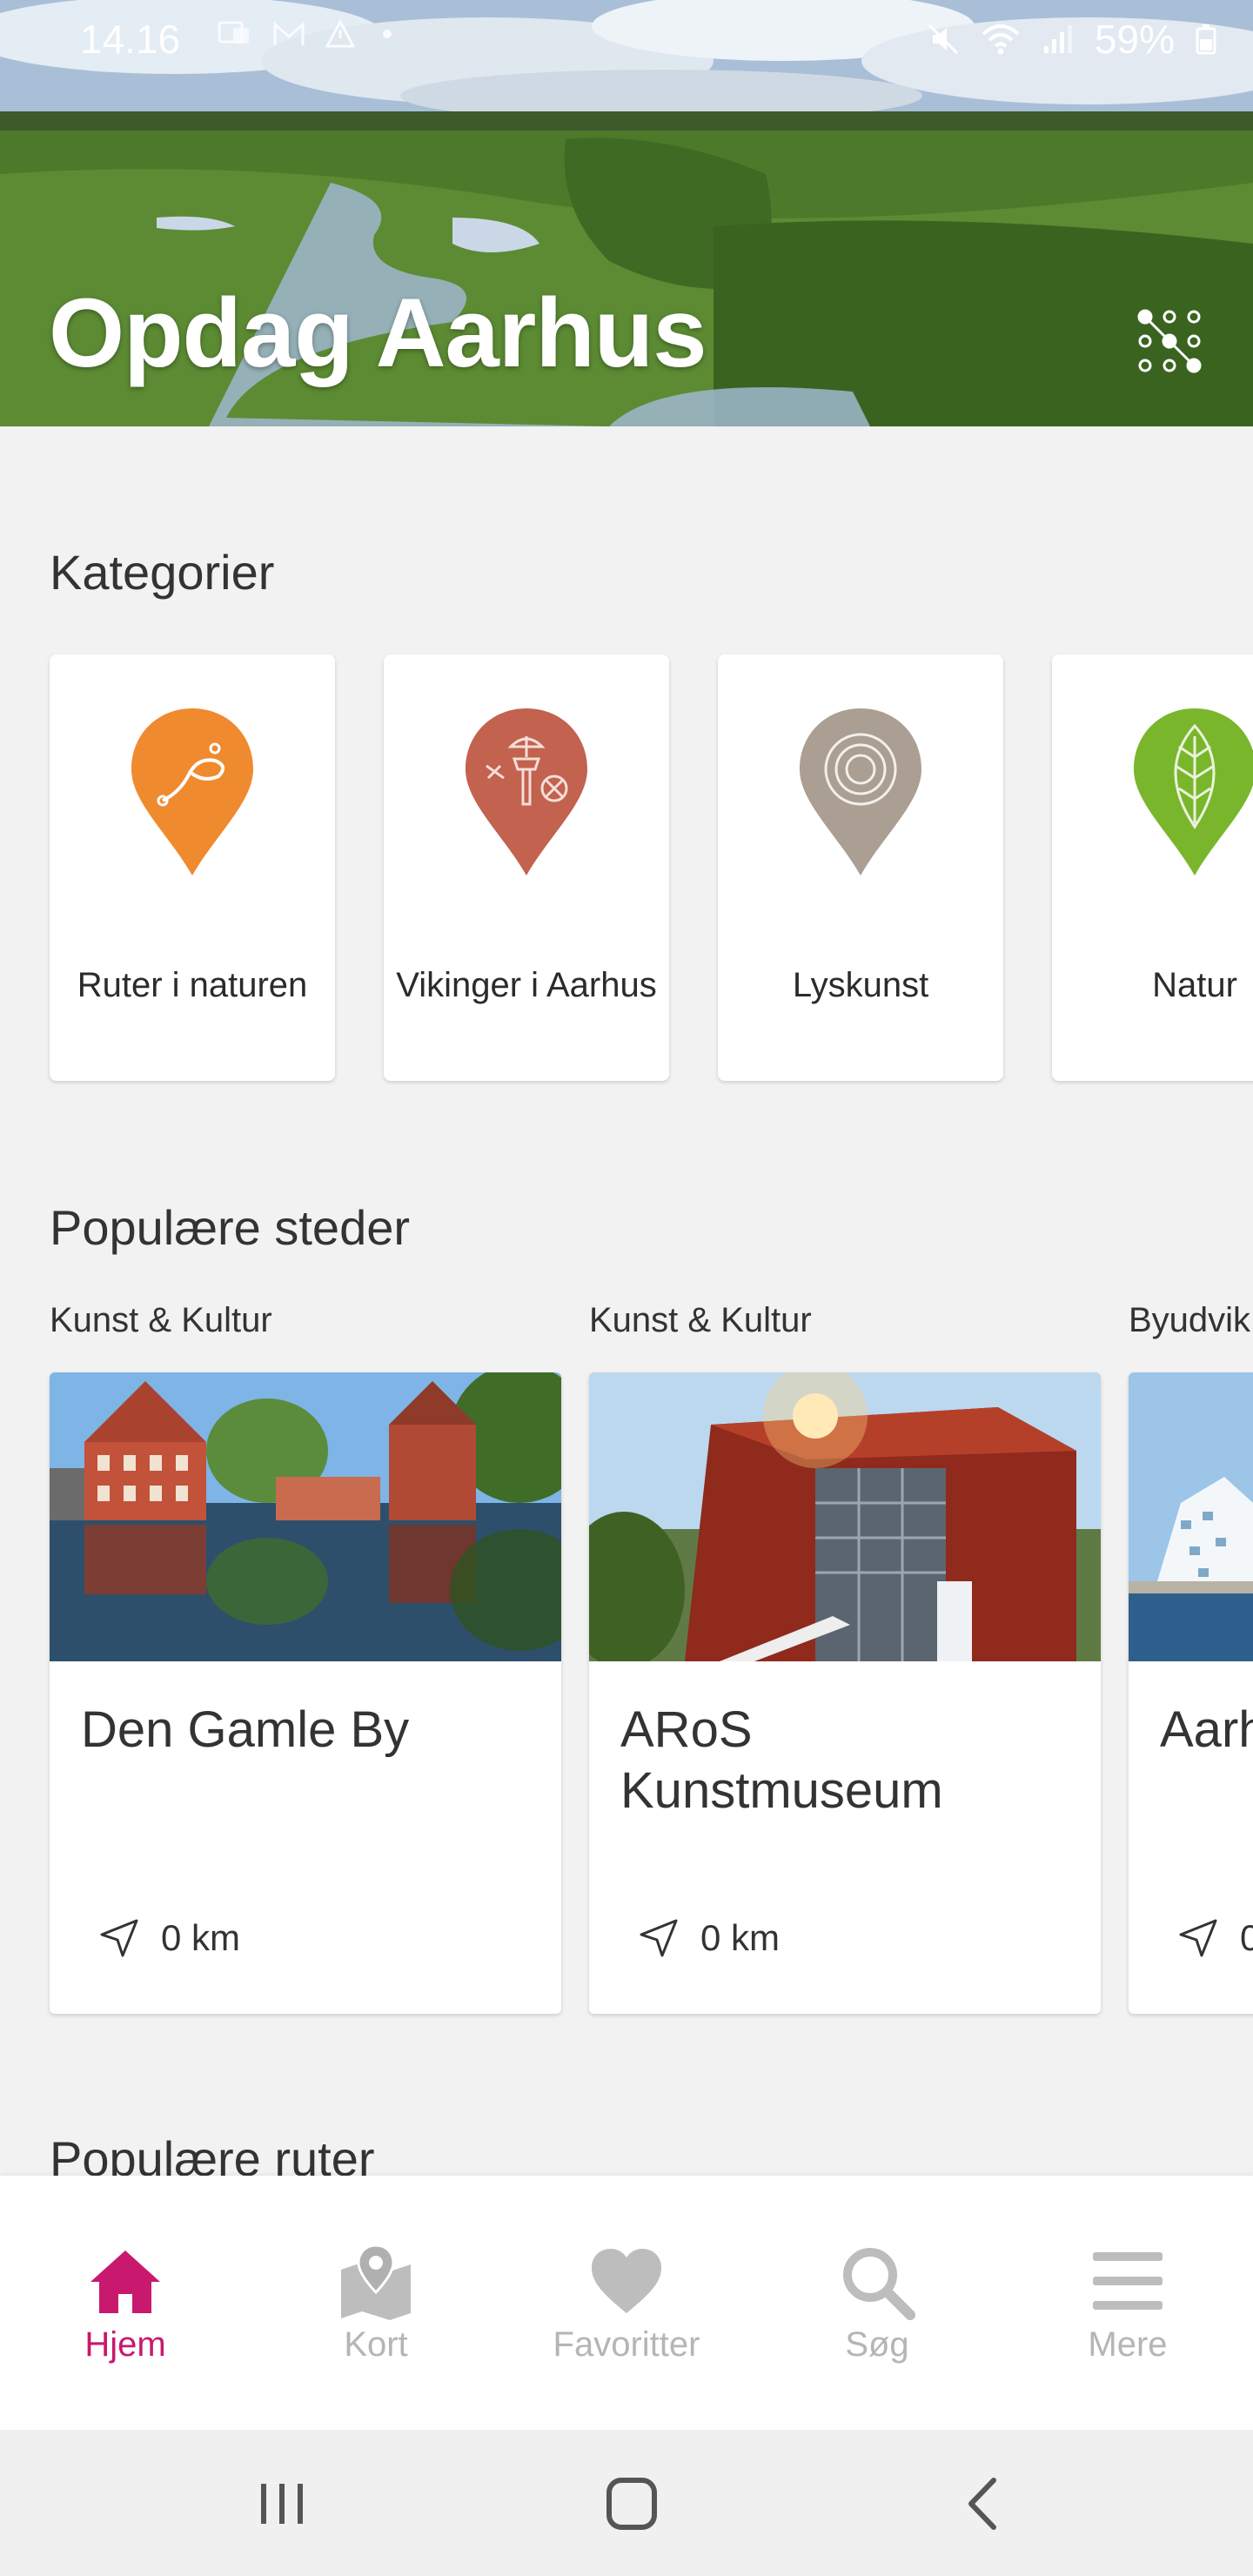  I want to click on category-card-ruter-i-naturen: Ruter i naturen, so click(192, 867).